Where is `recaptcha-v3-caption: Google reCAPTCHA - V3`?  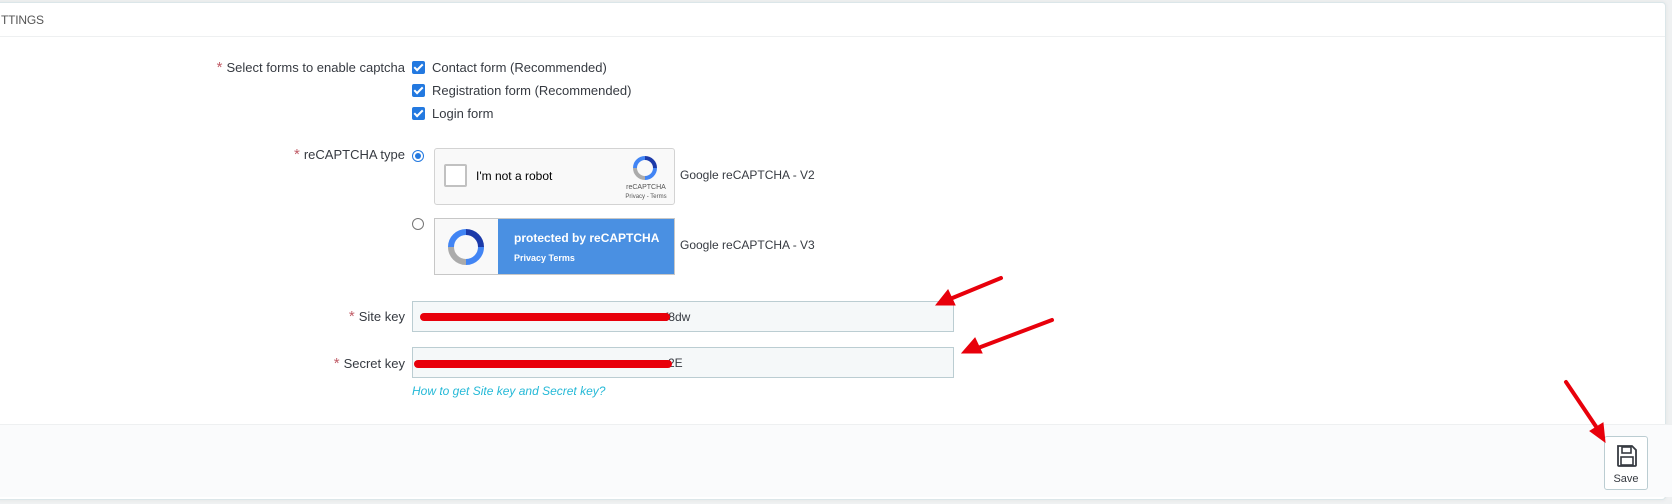 recaptcha-v3-caption: Google reCAPTCHA - V3 is located at coordinates (747, 245).